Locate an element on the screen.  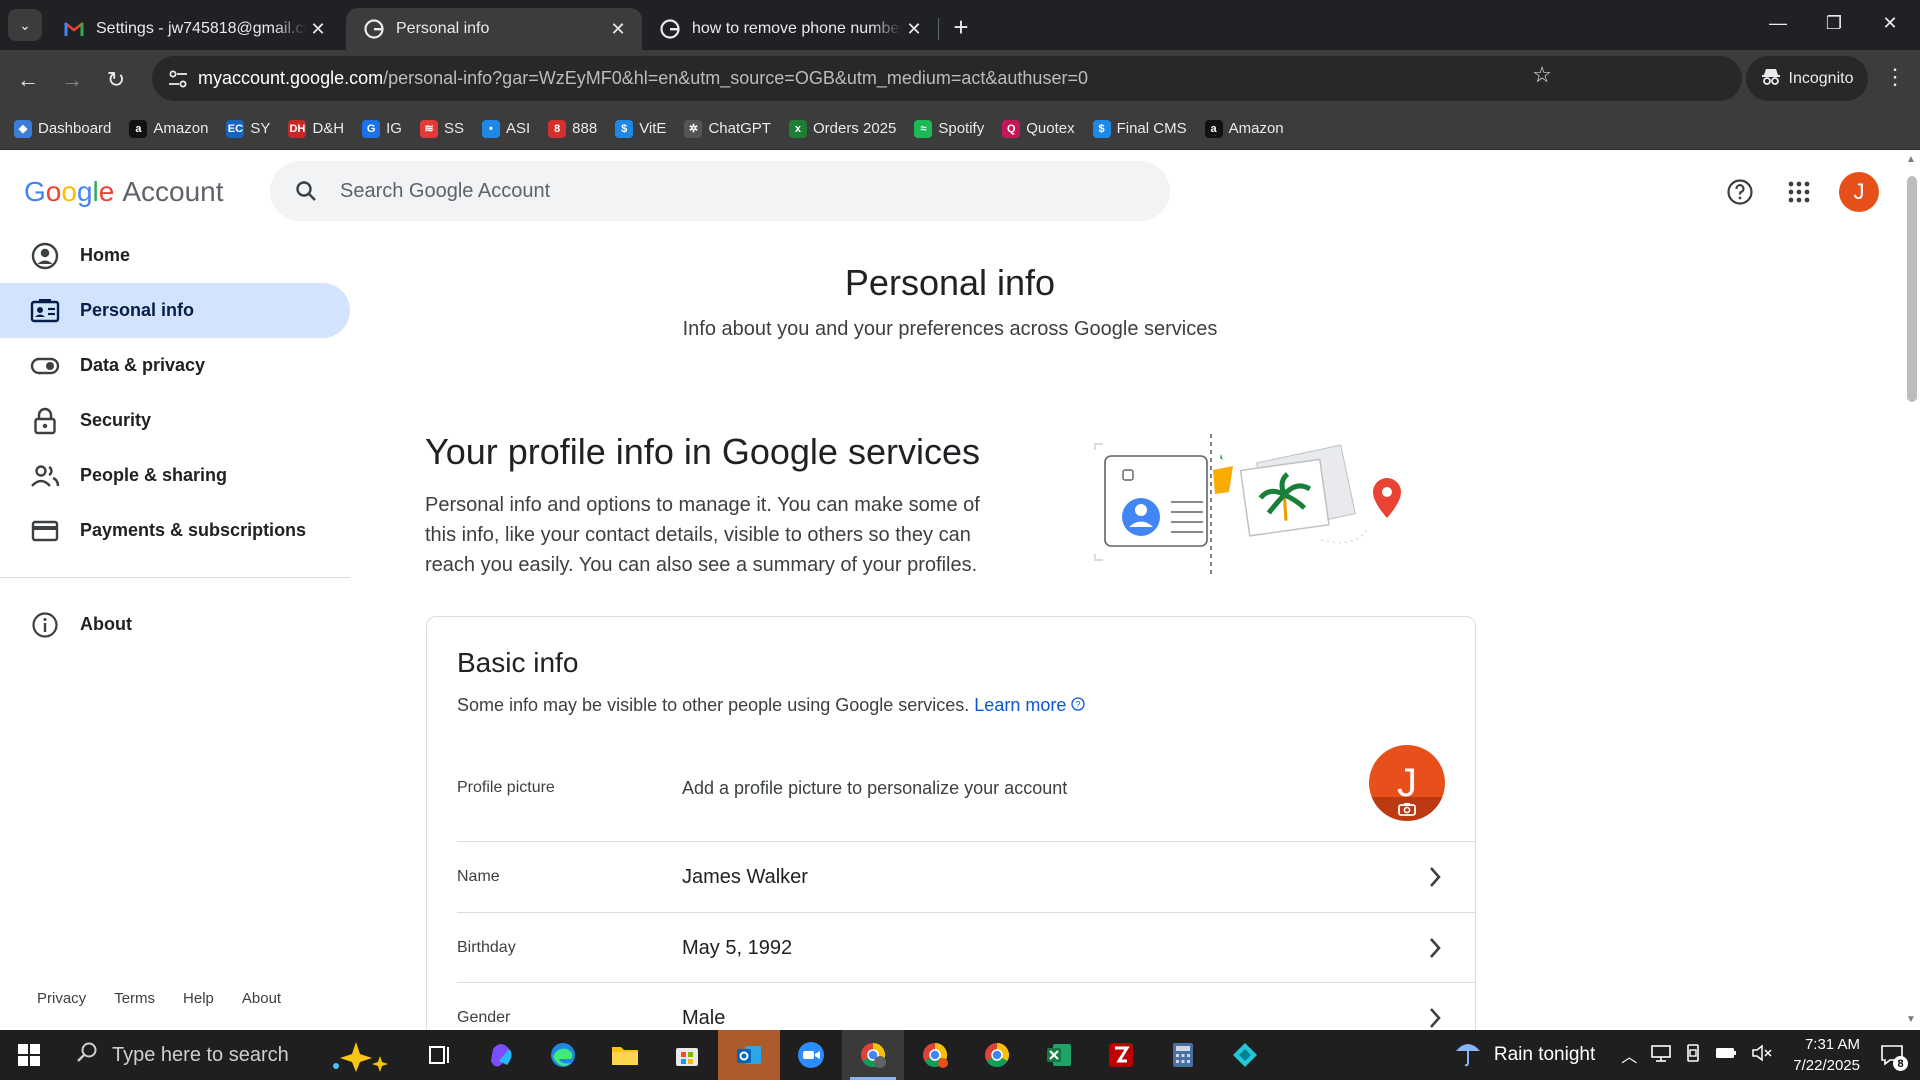
nav-item-security: Security is located at coordinates (175, 420).